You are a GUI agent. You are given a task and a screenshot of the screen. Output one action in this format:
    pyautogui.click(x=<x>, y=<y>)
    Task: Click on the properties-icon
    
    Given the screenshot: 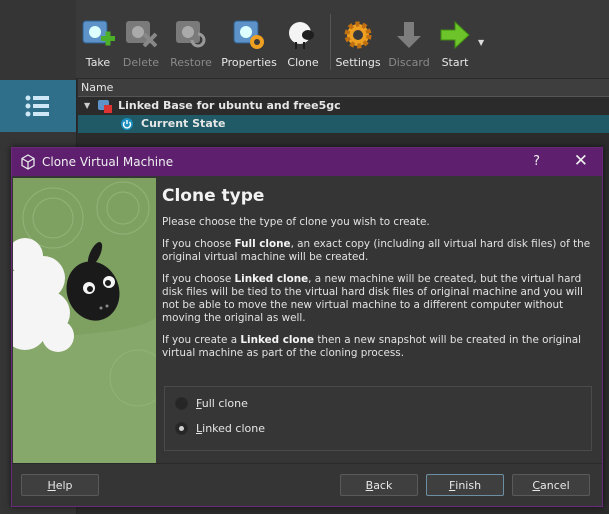 What is the action you would take?
    pyautogui.click(x=248, y=34)
    